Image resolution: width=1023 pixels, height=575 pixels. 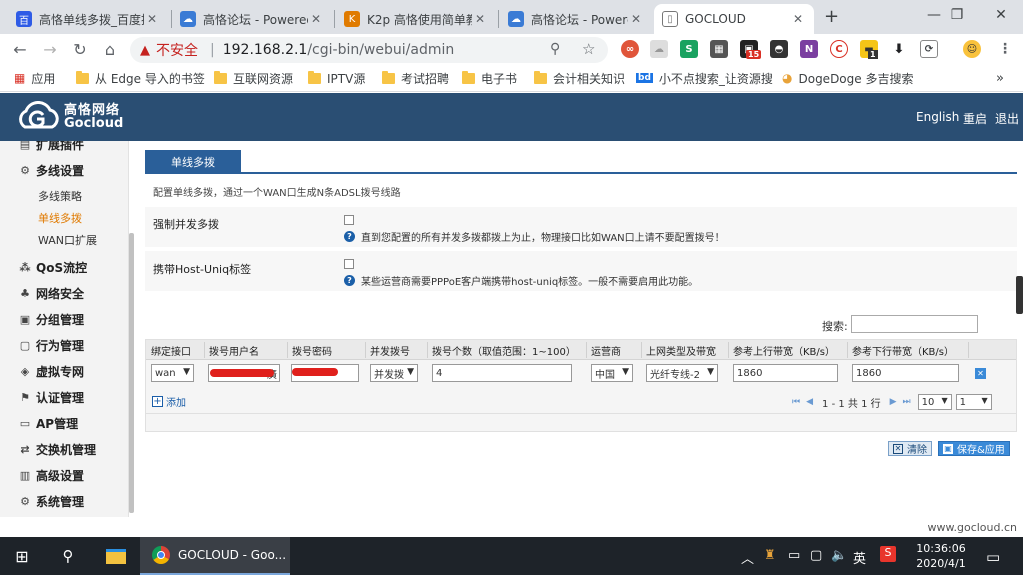 What do you see at coordinates (64, 371) in the screenshot?
I see `sidebar-item-vpn: ◈ 虚拟专网` at bounding box center [64, 371].